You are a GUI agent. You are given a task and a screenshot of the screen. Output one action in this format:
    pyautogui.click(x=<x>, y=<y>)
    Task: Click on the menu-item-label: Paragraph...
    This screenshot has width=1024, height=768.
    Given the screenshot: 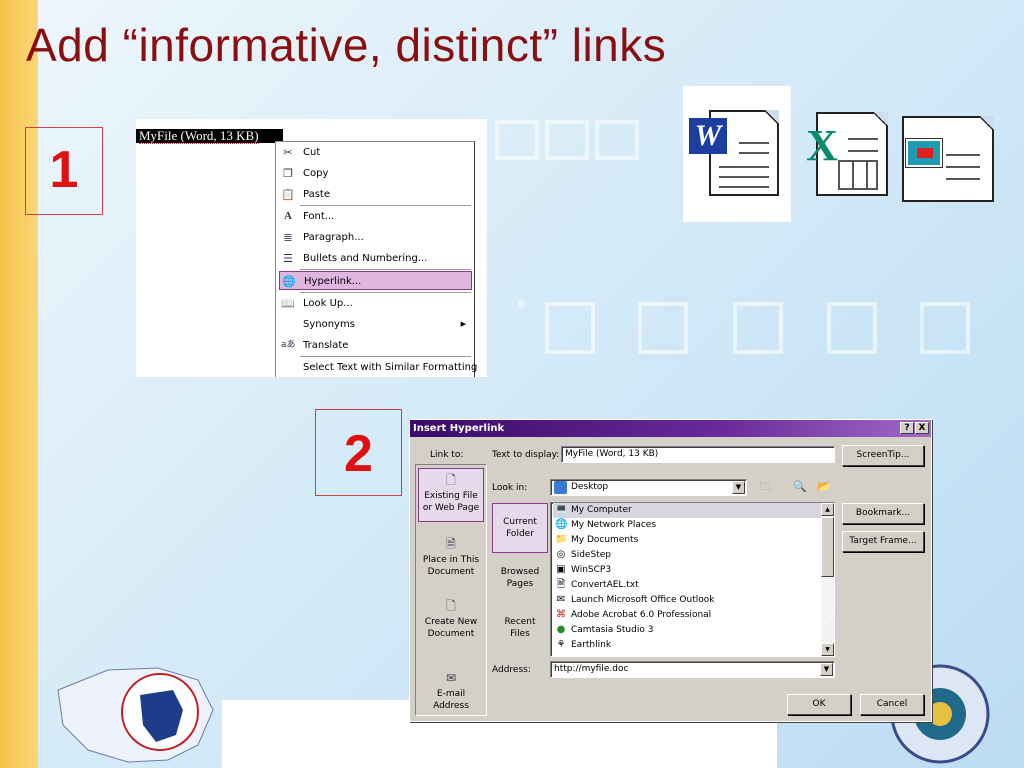 What is the action you would take?
    pyautogui.click(x=333, y=237)
    